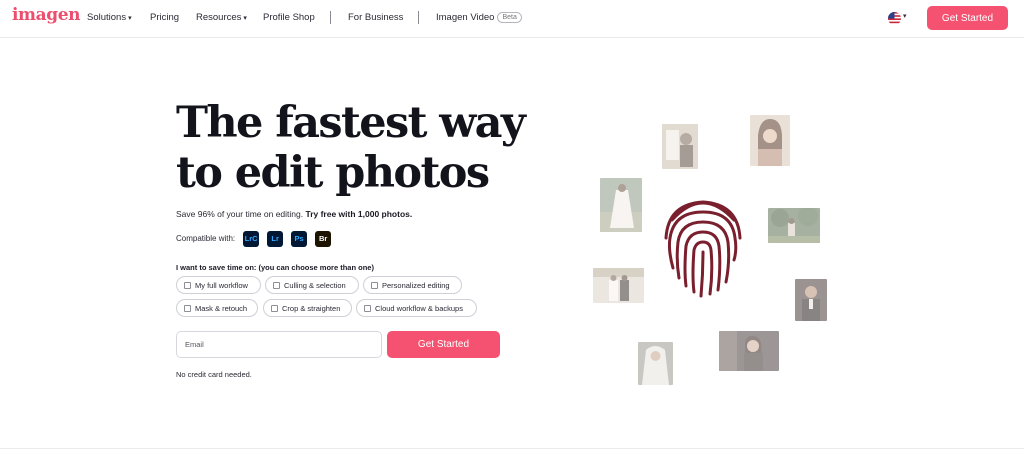  I want to click on nav-resources-label: Resources, so click(219, 17).